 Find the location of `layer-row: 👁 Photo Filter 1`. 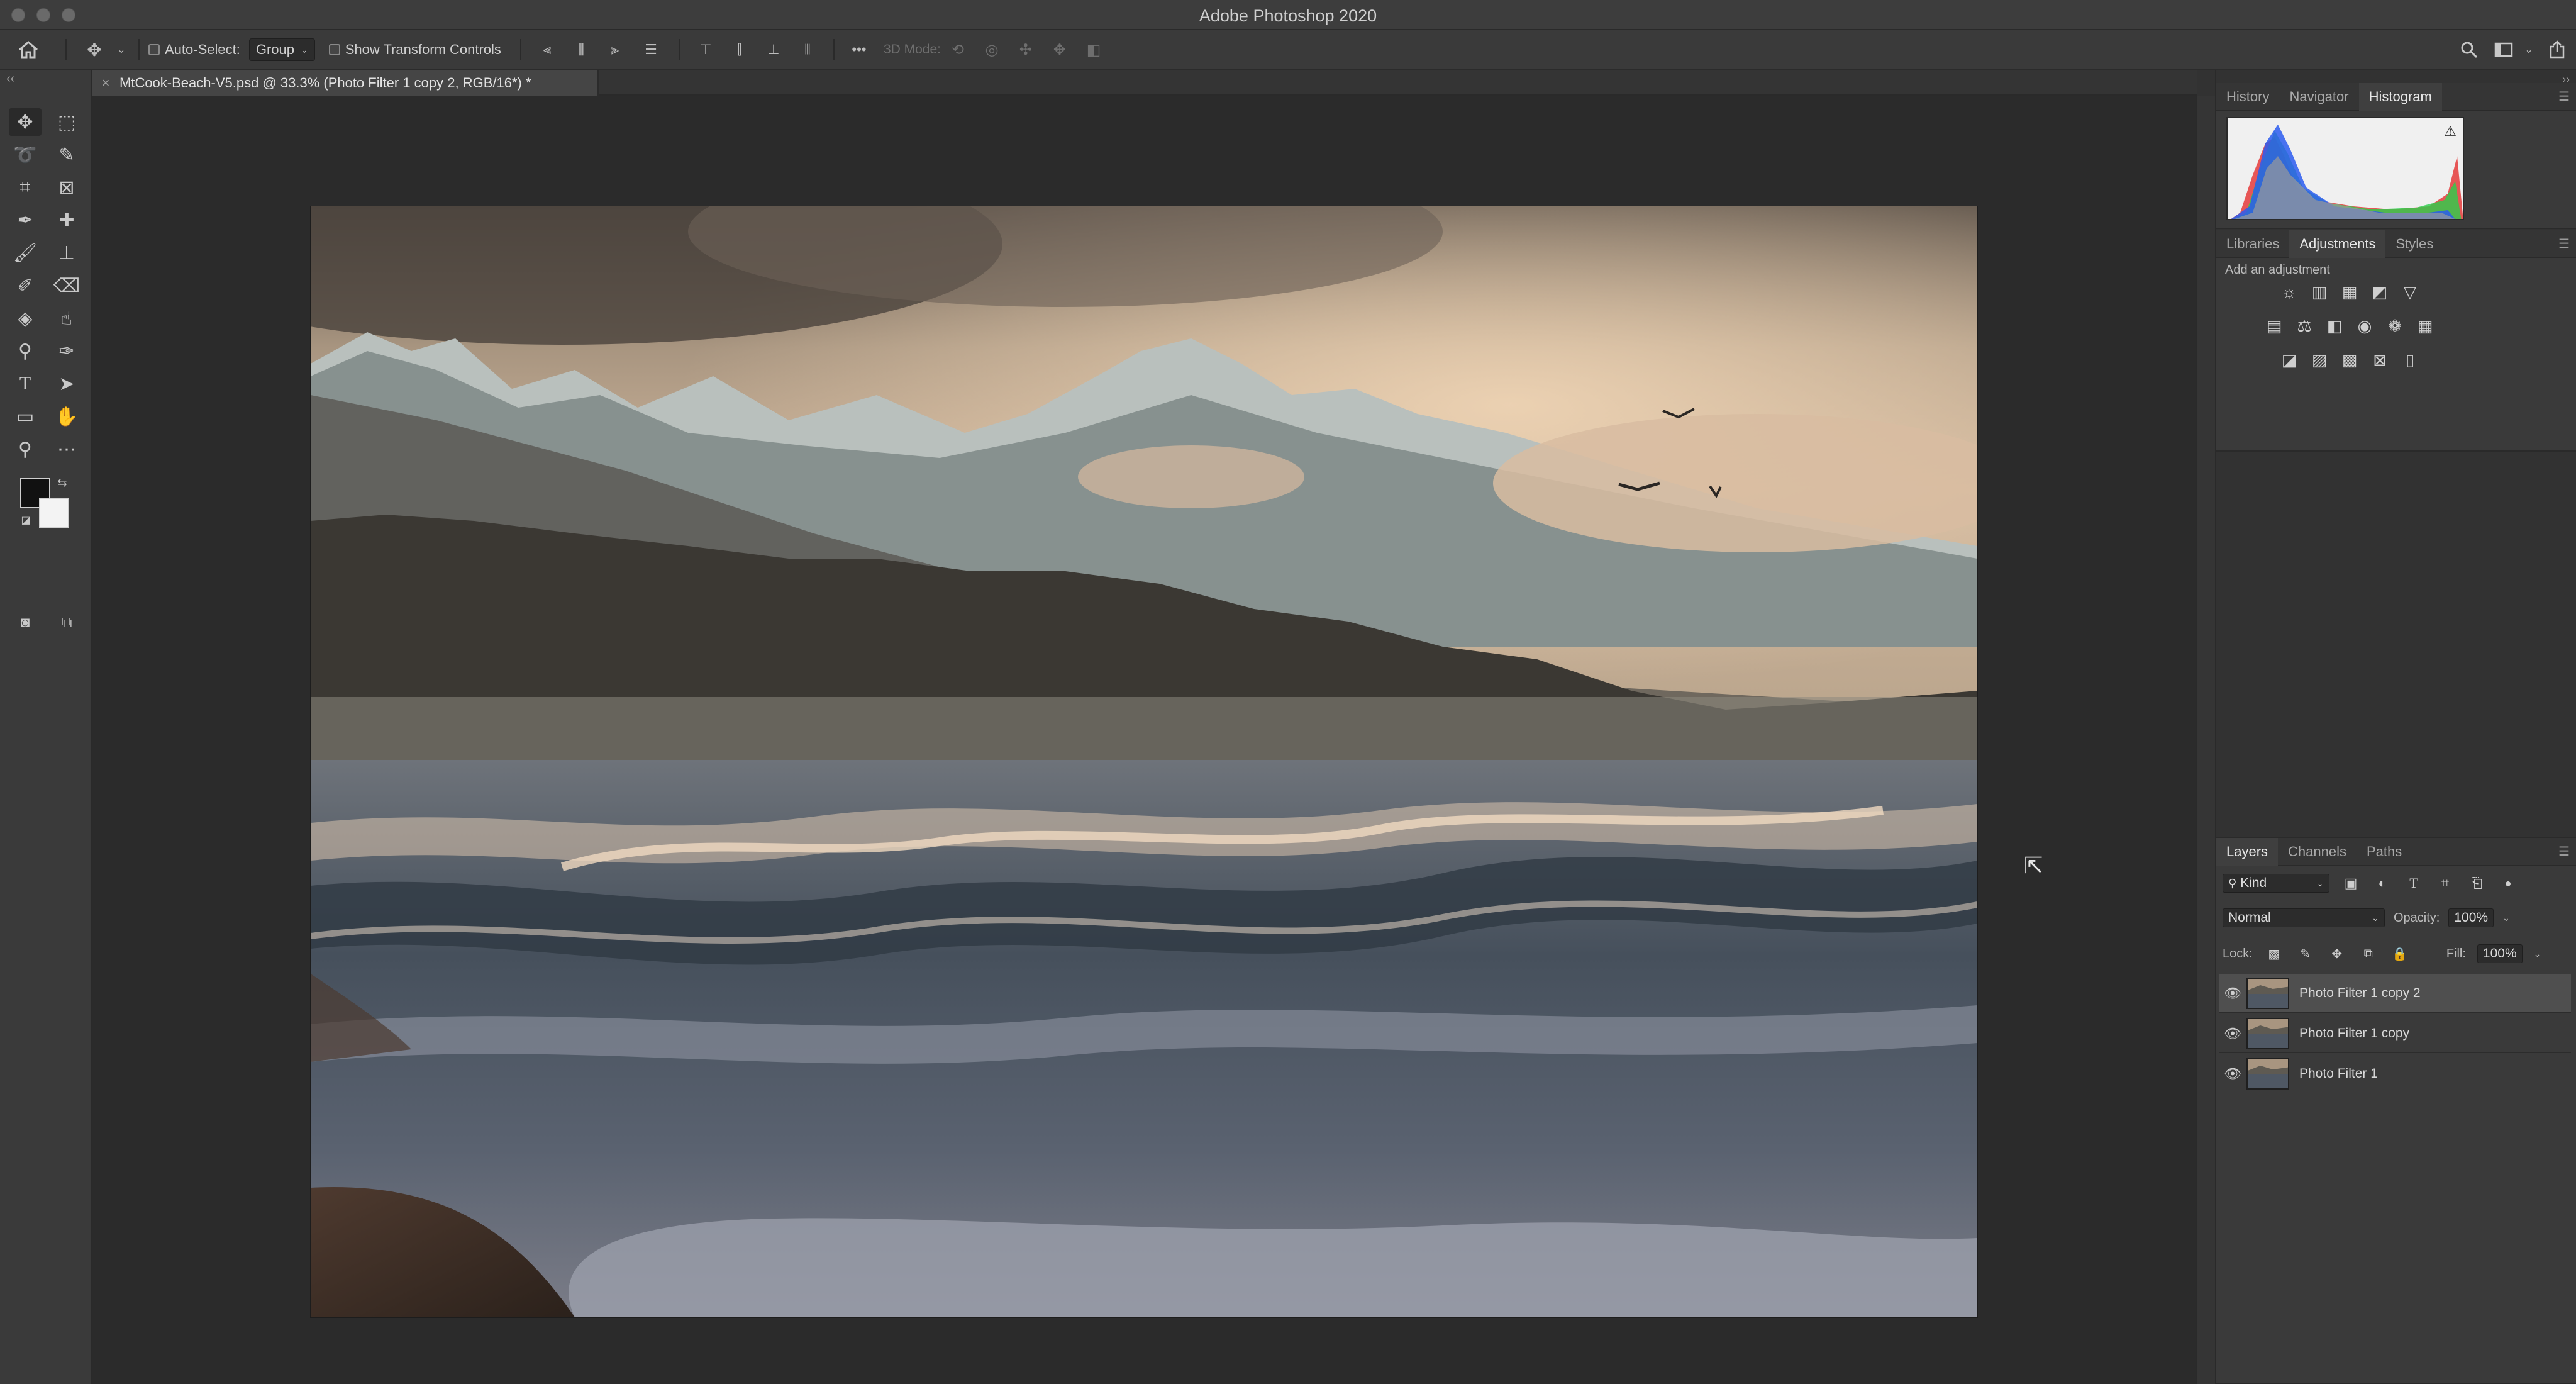

layer-row: 👁 Photo Filter 1 is located at coordinates (2395, 1073).